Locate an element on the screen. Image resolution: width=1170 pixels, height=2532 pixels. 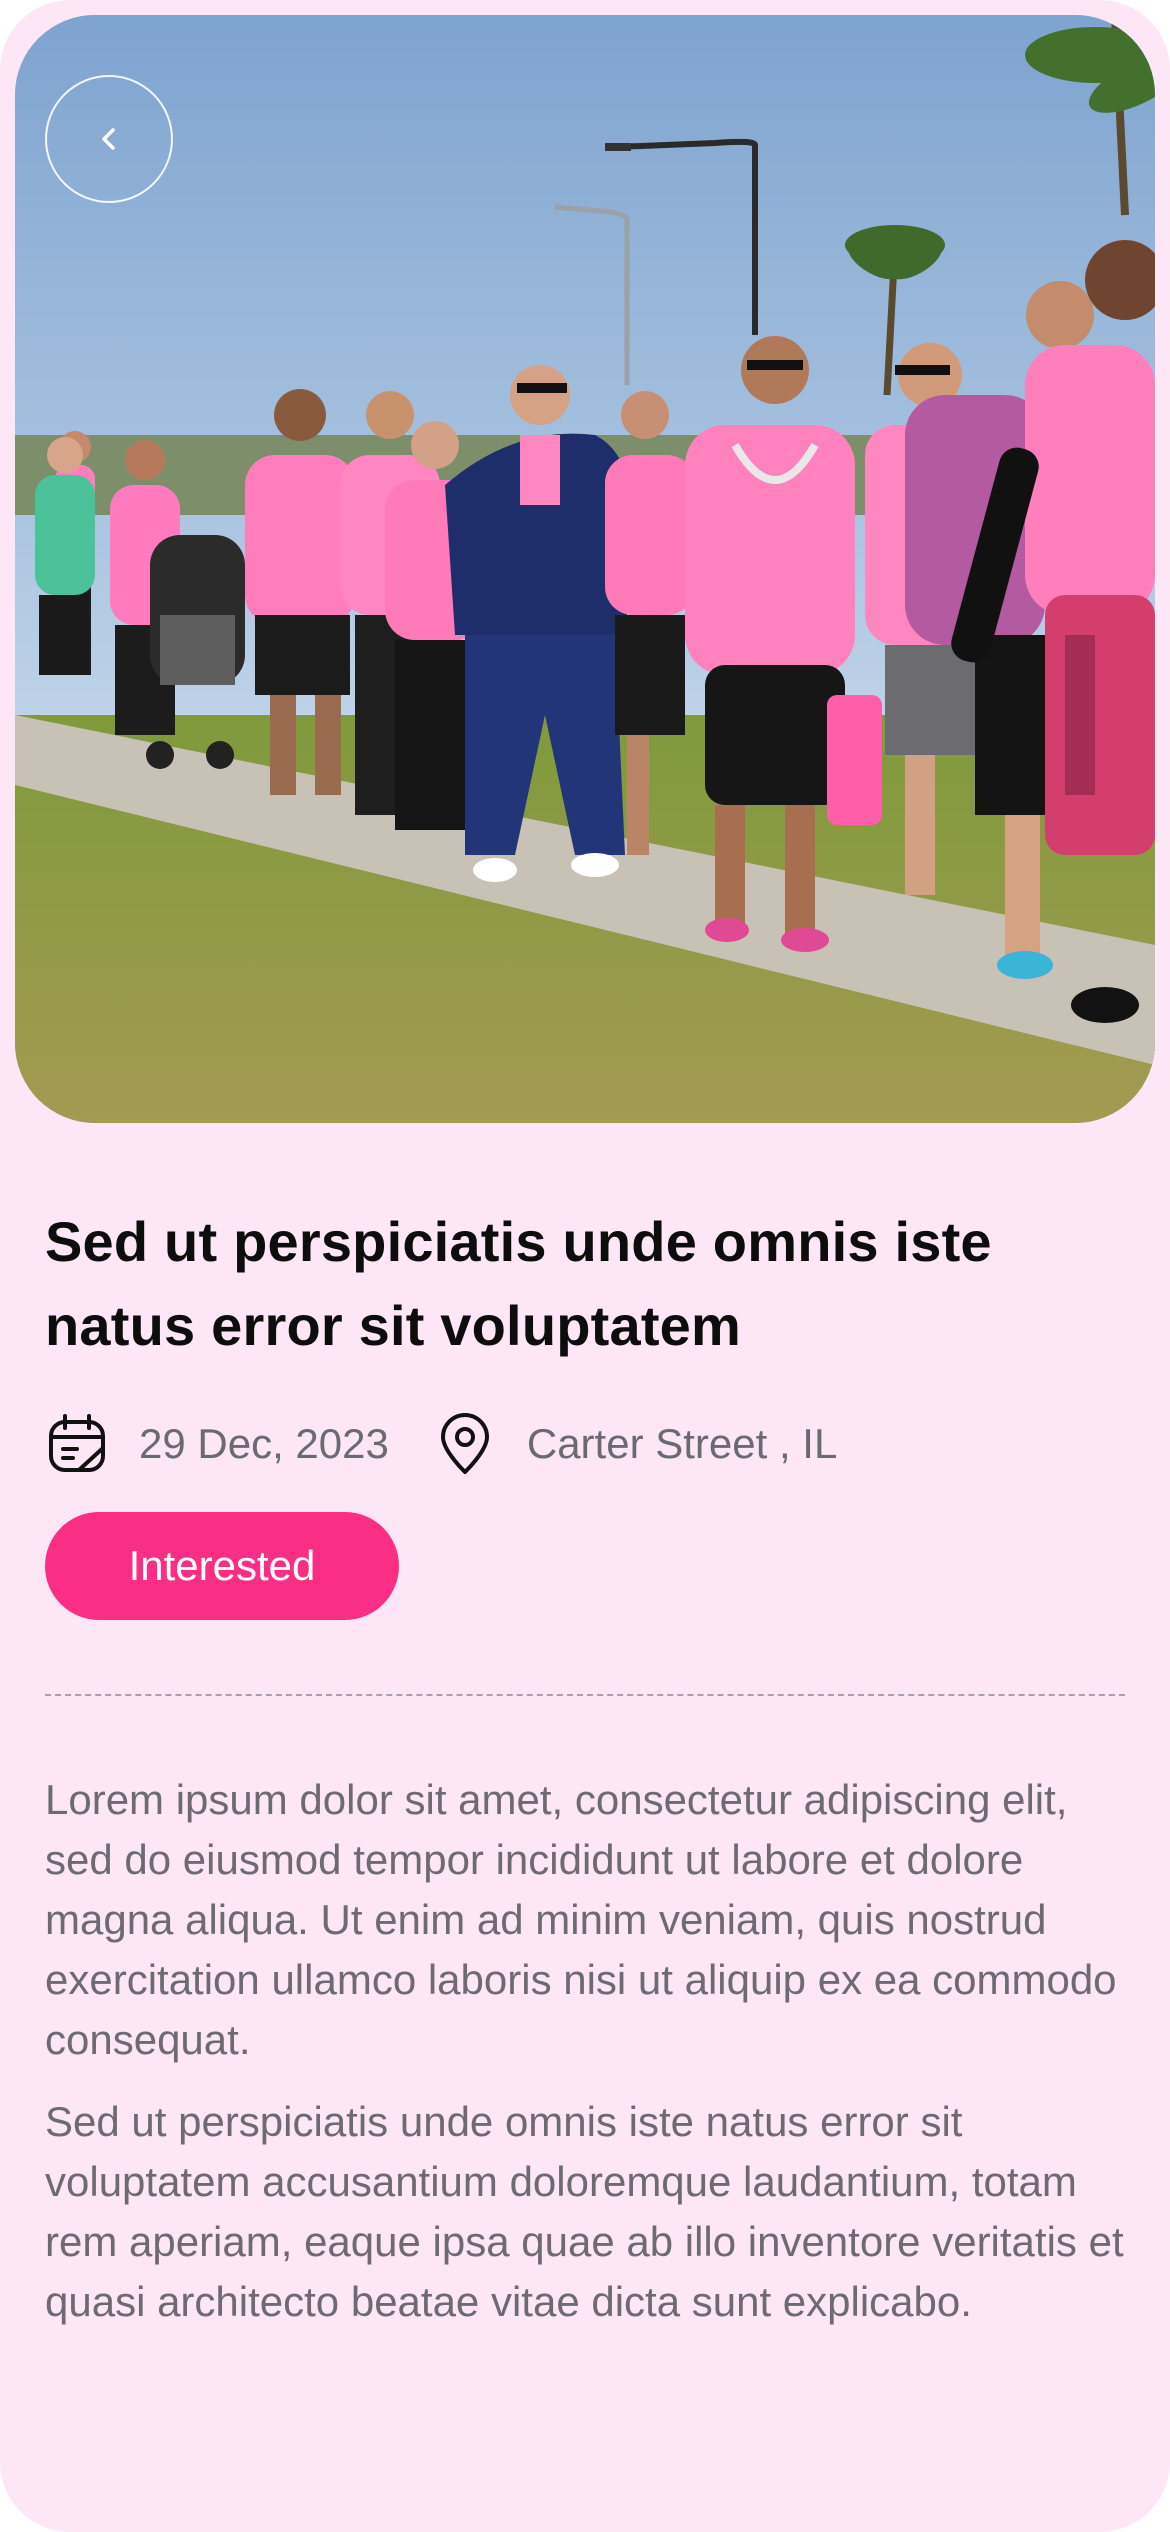
location-pin-icon is located at coordinates (465, 1444).